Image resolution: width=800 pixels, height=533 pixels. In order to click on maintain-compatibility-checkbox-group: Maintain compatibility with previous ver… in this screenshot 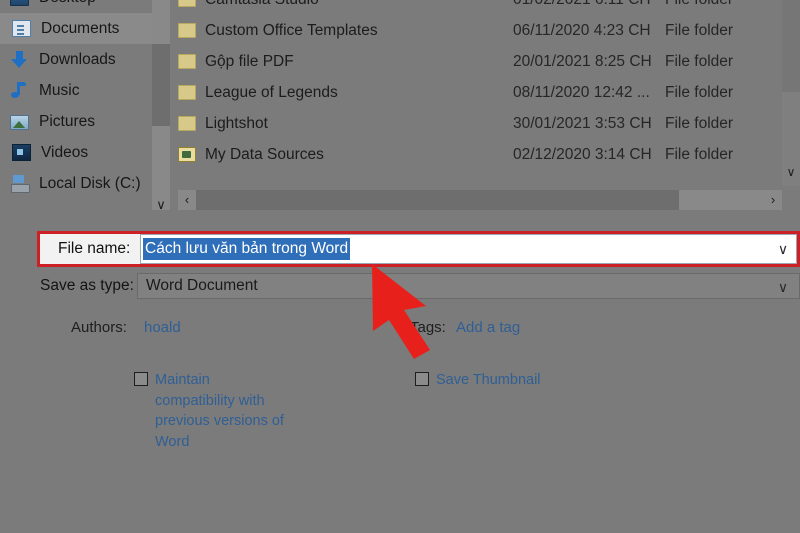, I will do `click(209, 411)`.